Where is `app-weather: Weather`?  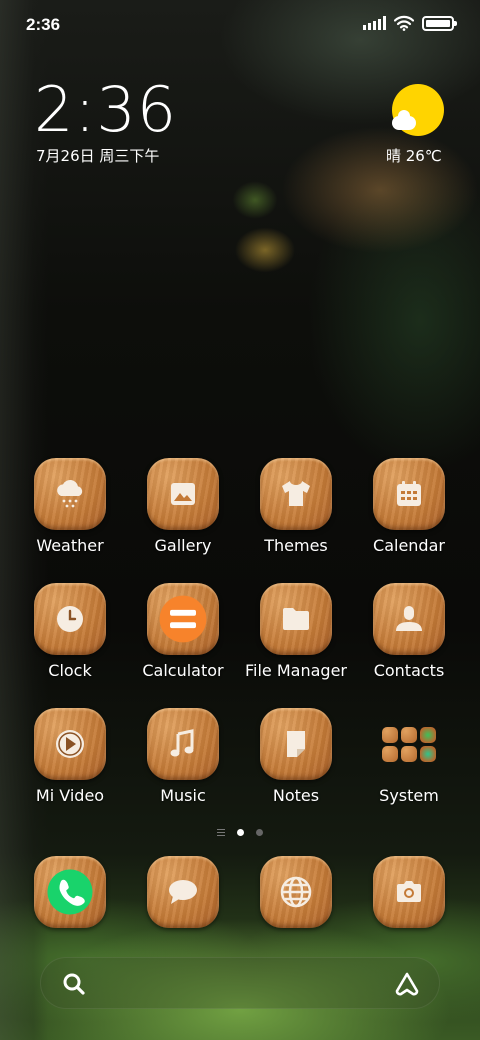
app-weather: Weather is located at coordinates (70, 506).